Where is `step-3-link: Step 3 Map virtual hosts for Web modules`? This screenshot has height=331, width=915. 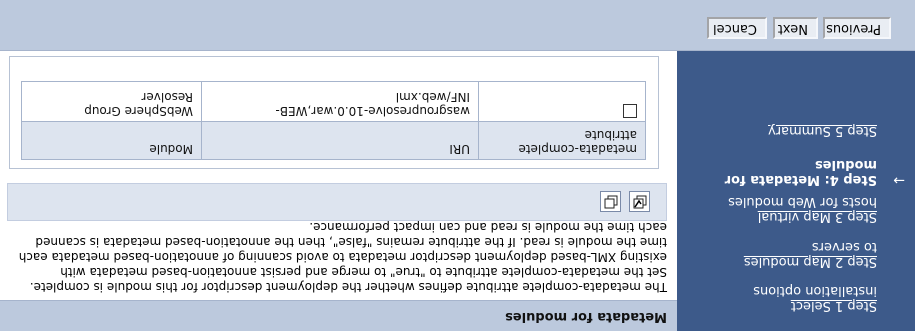
step-3-link: Step 3 Map virtual hosts for Web modules is located at coordinates (802, 209).